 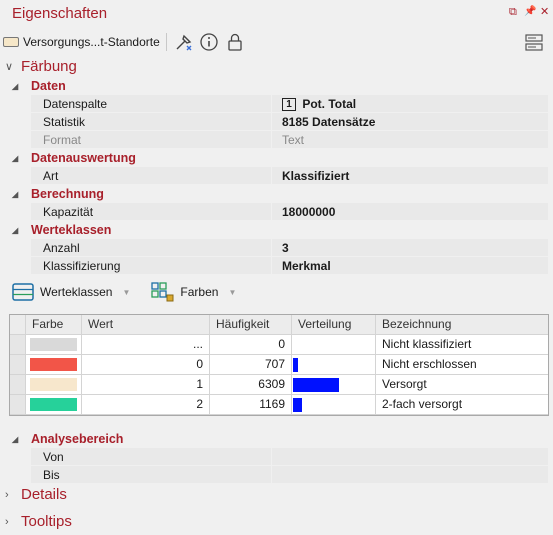 I want to click on bezeichnung-cell: Nicht klassifiziert, so click(x=462, y=345).